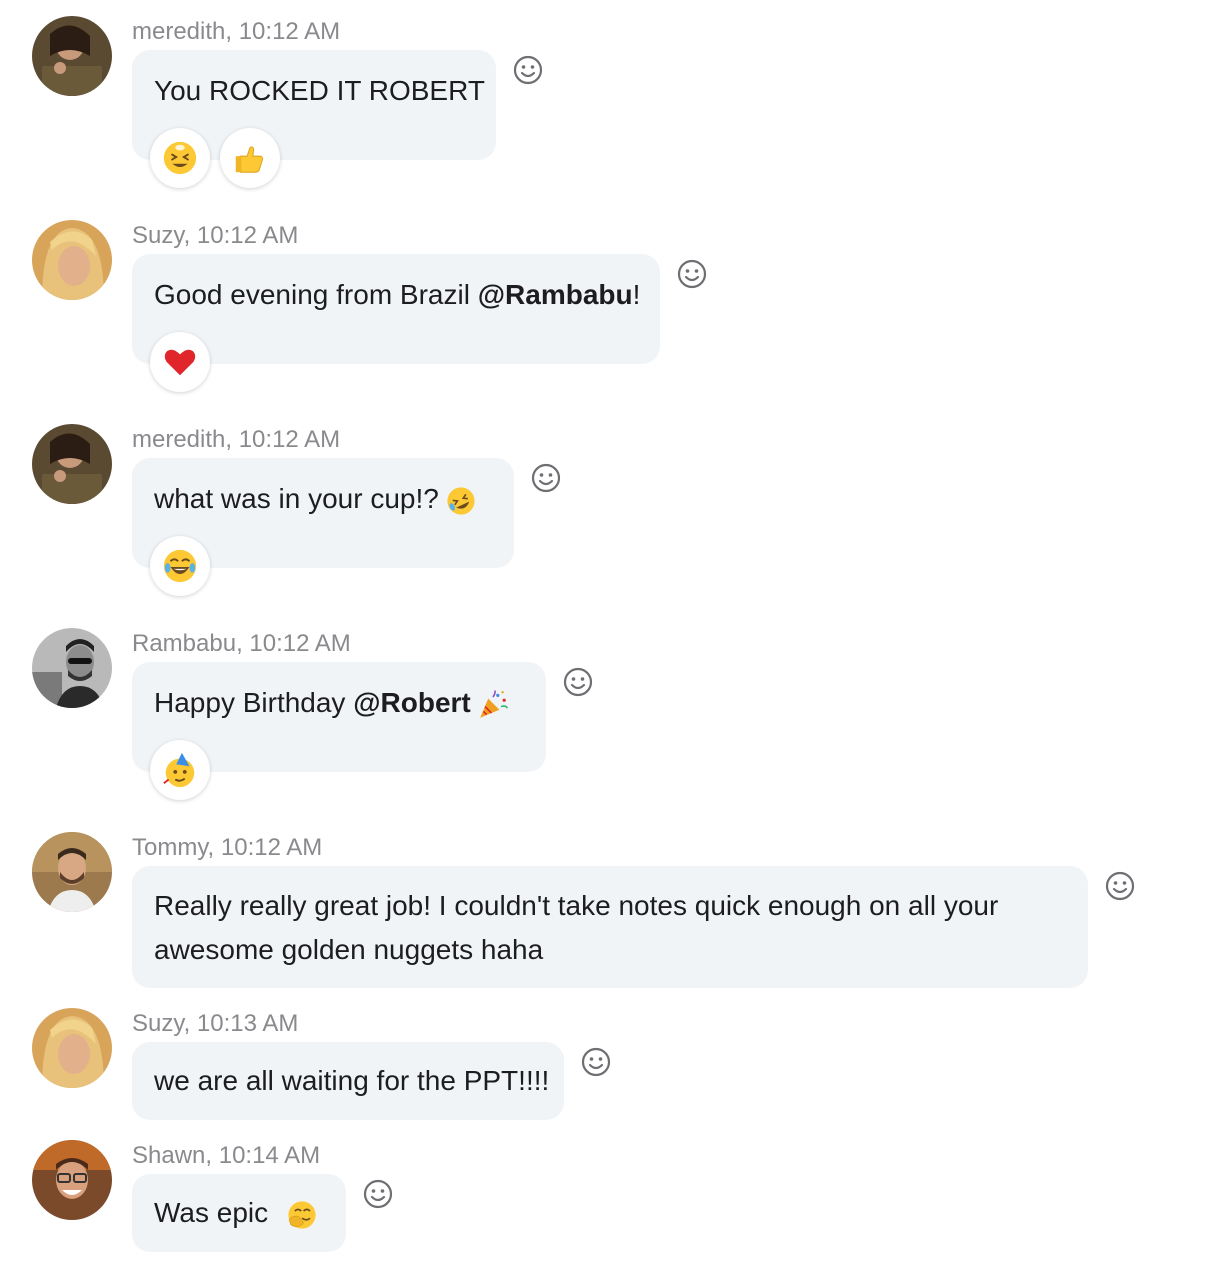 Image resolution: width=1224 pixels, height=1270 pixels. Describe the element at coordinates (412, 702) in the screenshot. I see `mention: @Robert` at that location.